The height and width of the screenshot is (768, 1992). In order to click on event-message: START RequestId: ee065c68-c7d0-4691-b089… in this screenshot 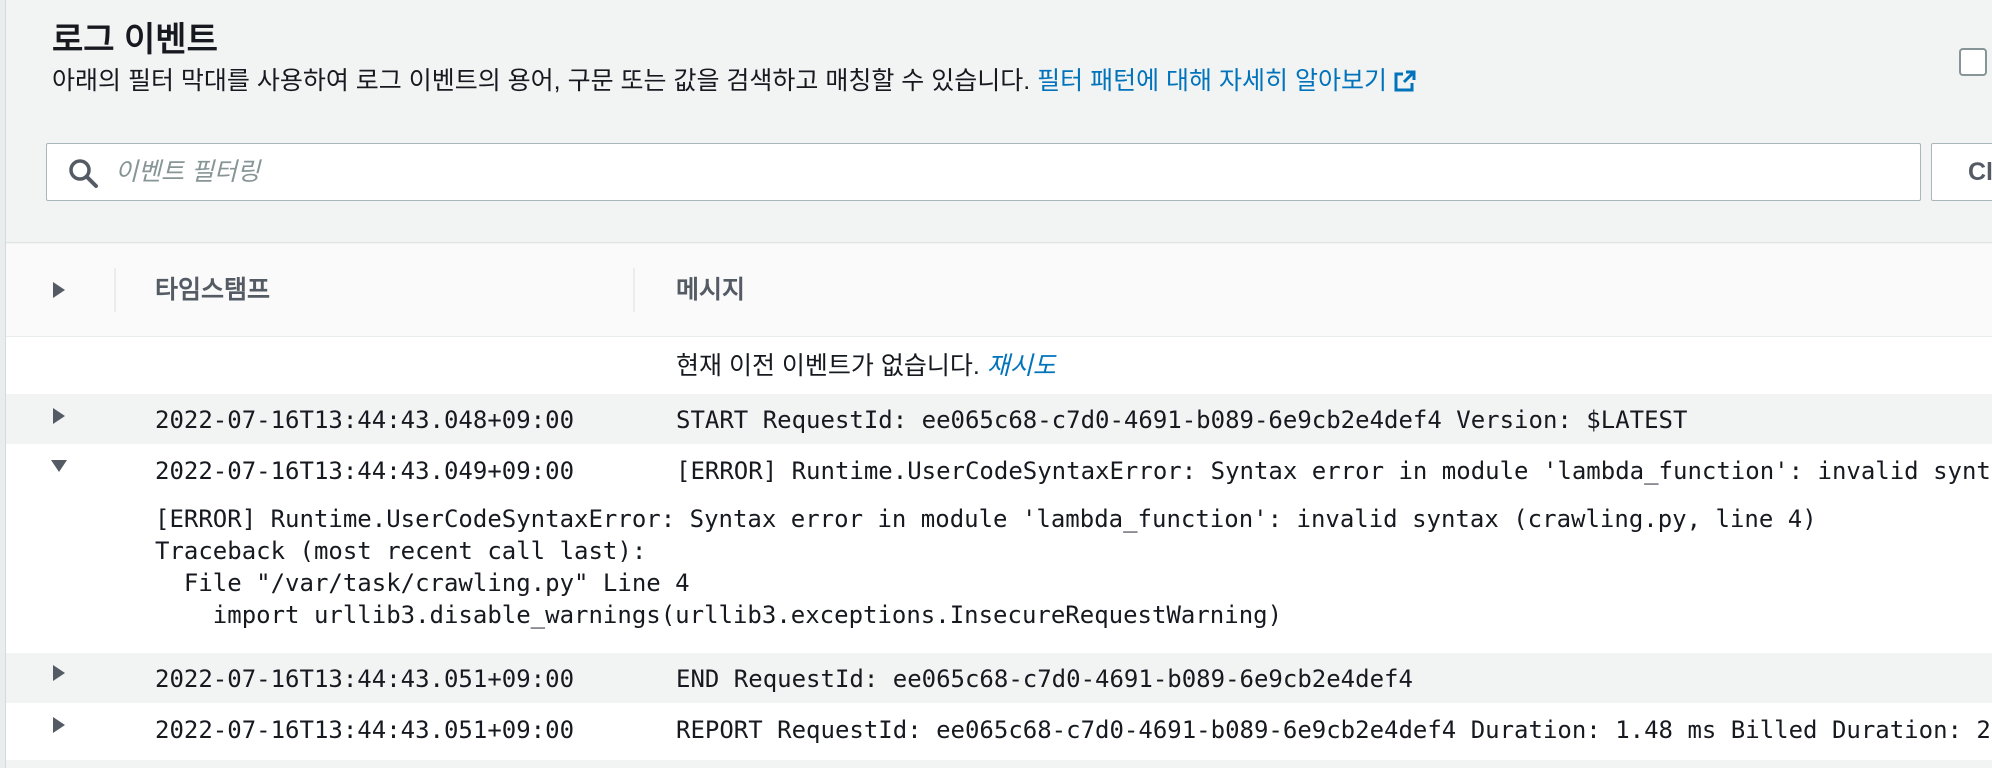, I will do `click(1182, 420)`.